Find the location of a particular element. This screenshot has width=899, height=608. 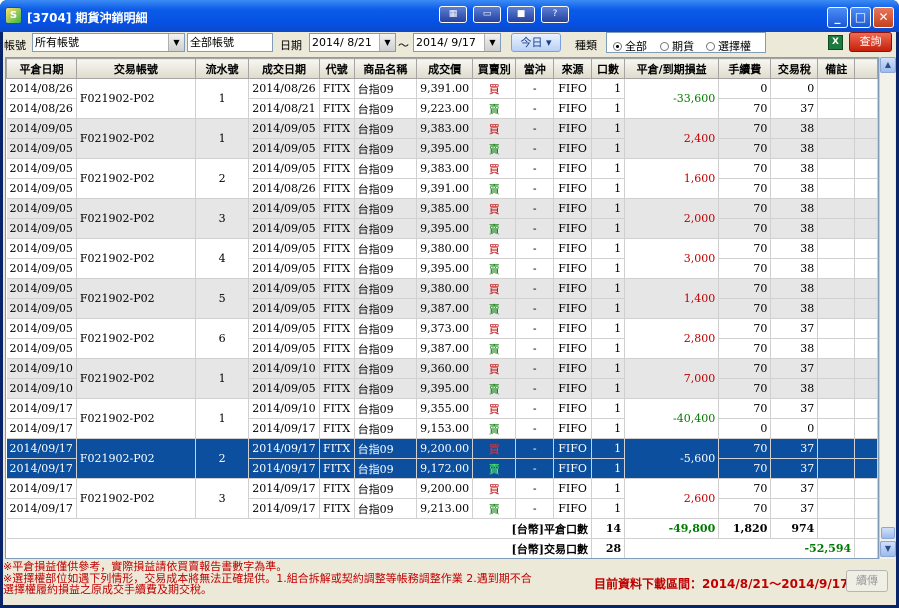

minimize-button: _ is located at coordinates (837, 17).